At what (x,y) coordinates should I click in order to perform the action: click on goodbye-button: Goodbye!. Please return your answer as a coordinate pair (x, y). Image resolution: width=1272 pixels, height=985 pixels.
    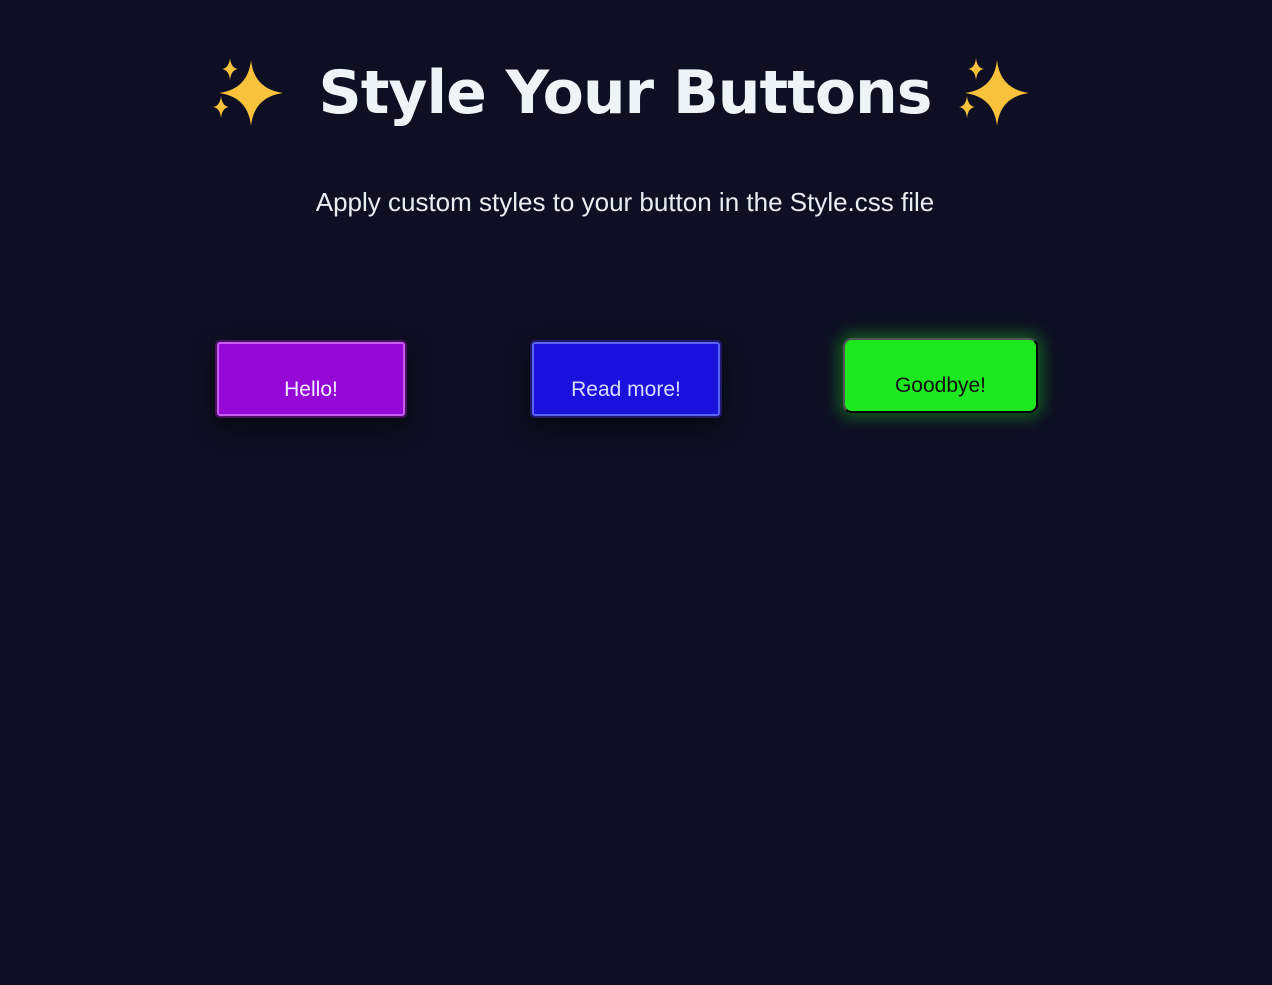
    Looking at the image, I should click on (940, 375).